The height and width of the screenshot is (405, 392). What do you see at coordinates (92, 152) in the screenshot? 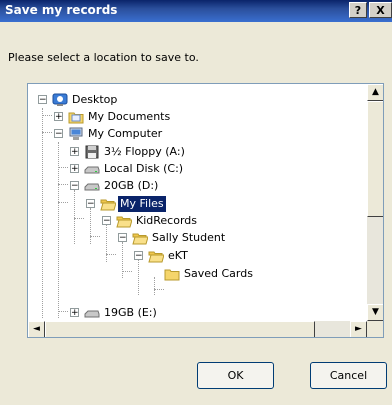
I see `floppy-icon` at bounding box center [92, 152].